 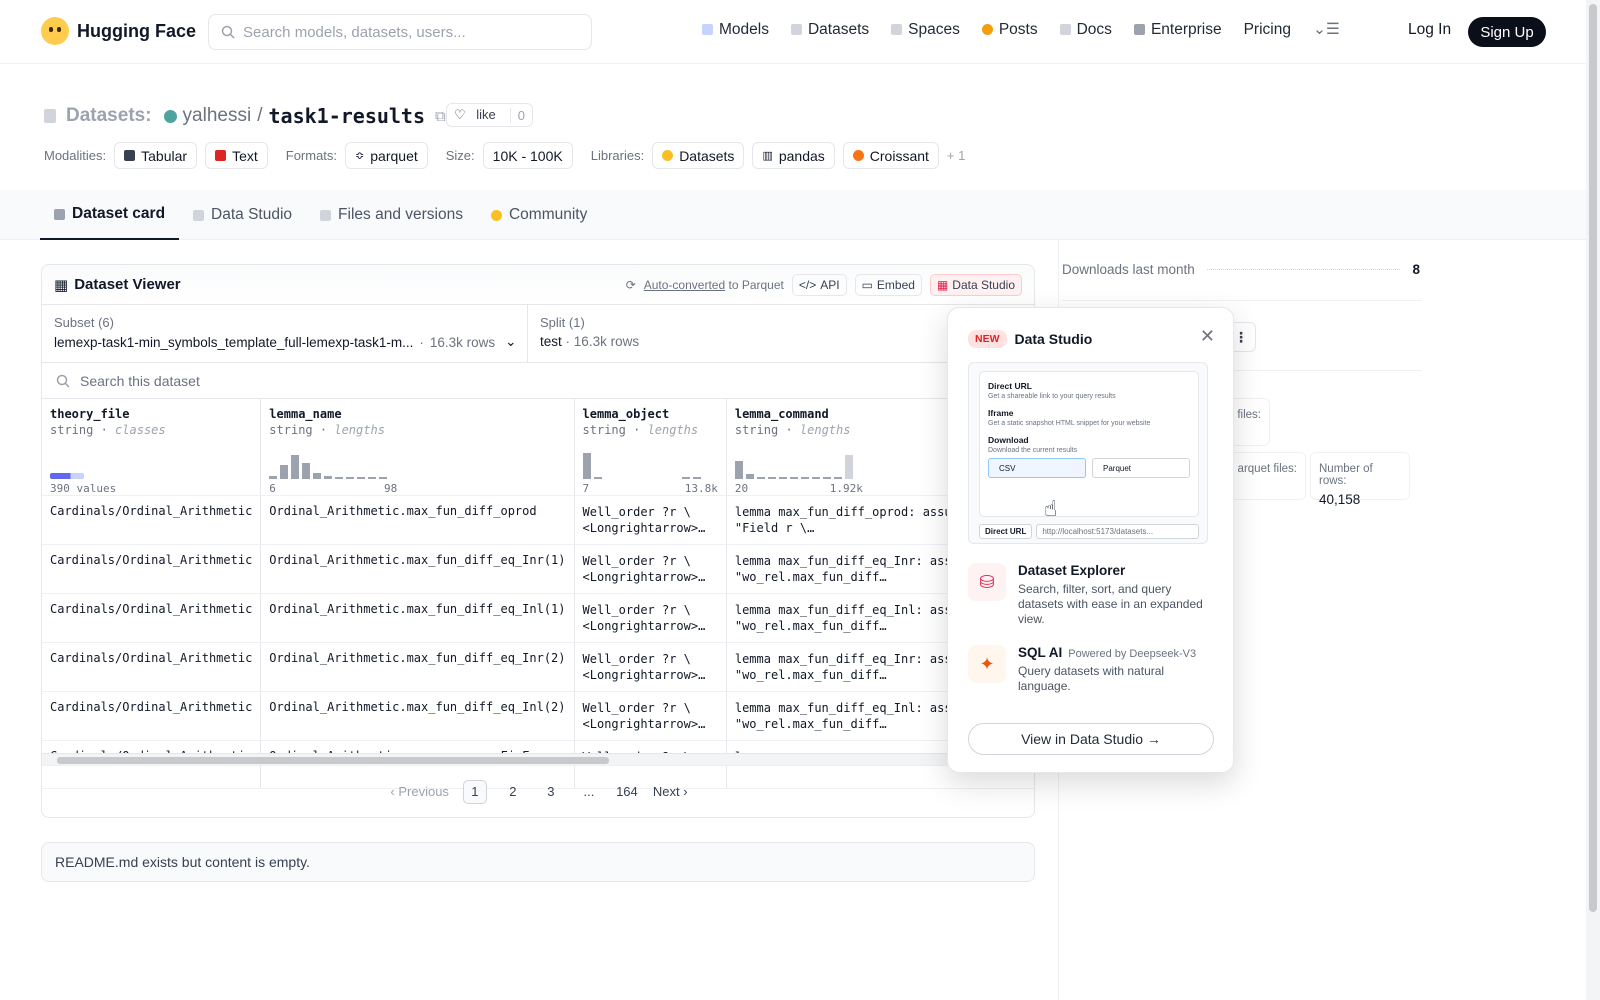 What do you see at coordinates (925, 30) in the screenshot?
I see `nav-spaces: Spaces` at bounding box center [925, 30].